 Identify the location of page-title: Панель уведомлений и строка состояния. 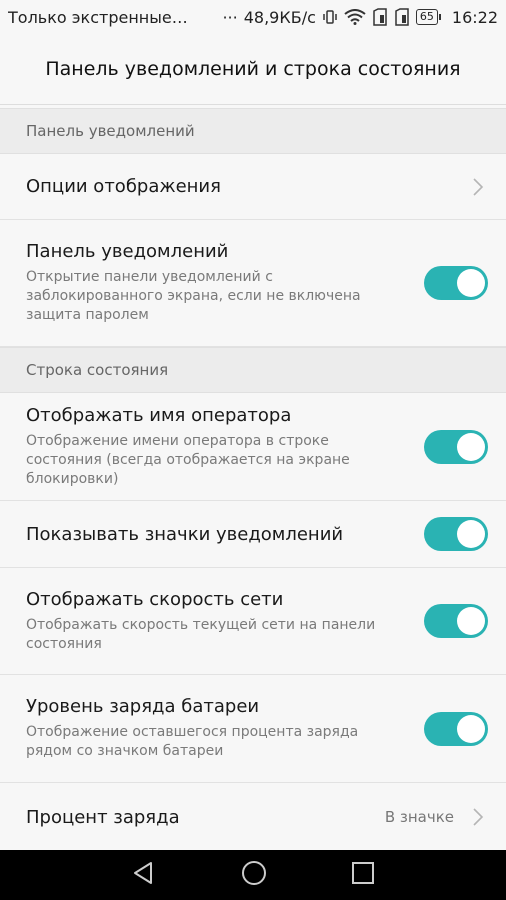
(253, 69).